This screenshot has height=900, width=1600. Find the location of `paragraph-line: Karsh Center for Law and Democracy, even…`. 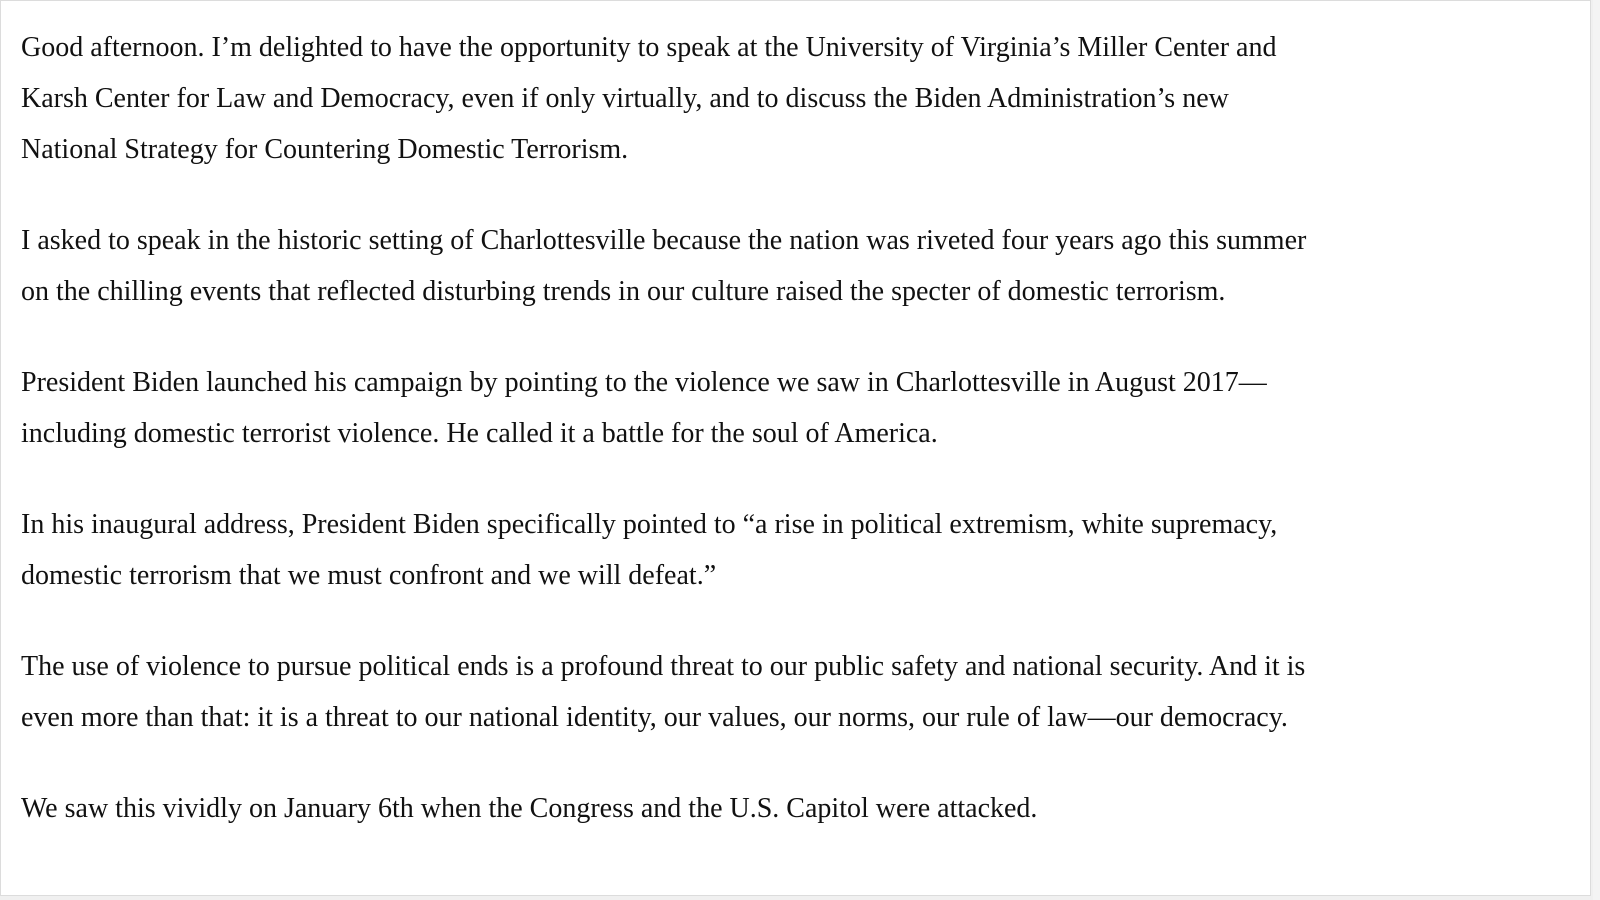

paragraph-line: Karsh Center for Law and Democracy, even… is located at coordinates (625, 98).